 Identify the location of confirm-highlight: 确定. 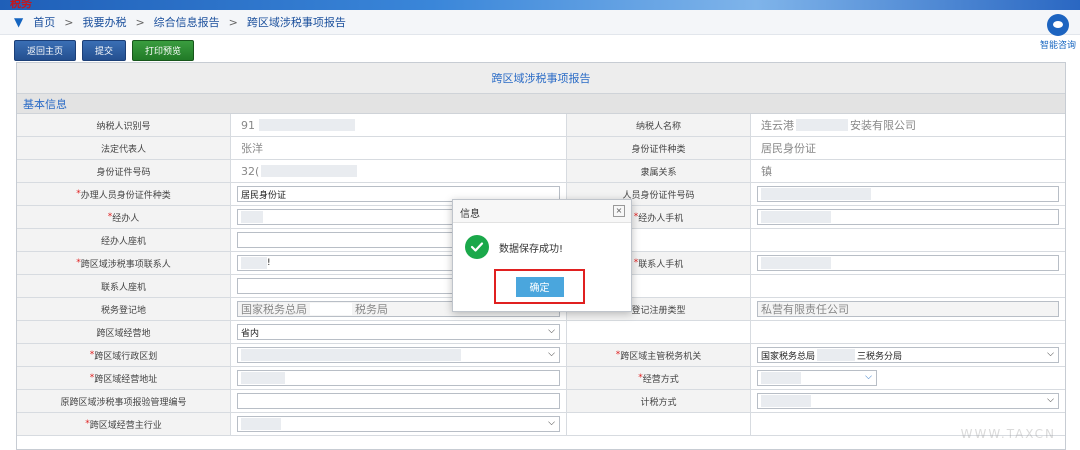
(539, 286).